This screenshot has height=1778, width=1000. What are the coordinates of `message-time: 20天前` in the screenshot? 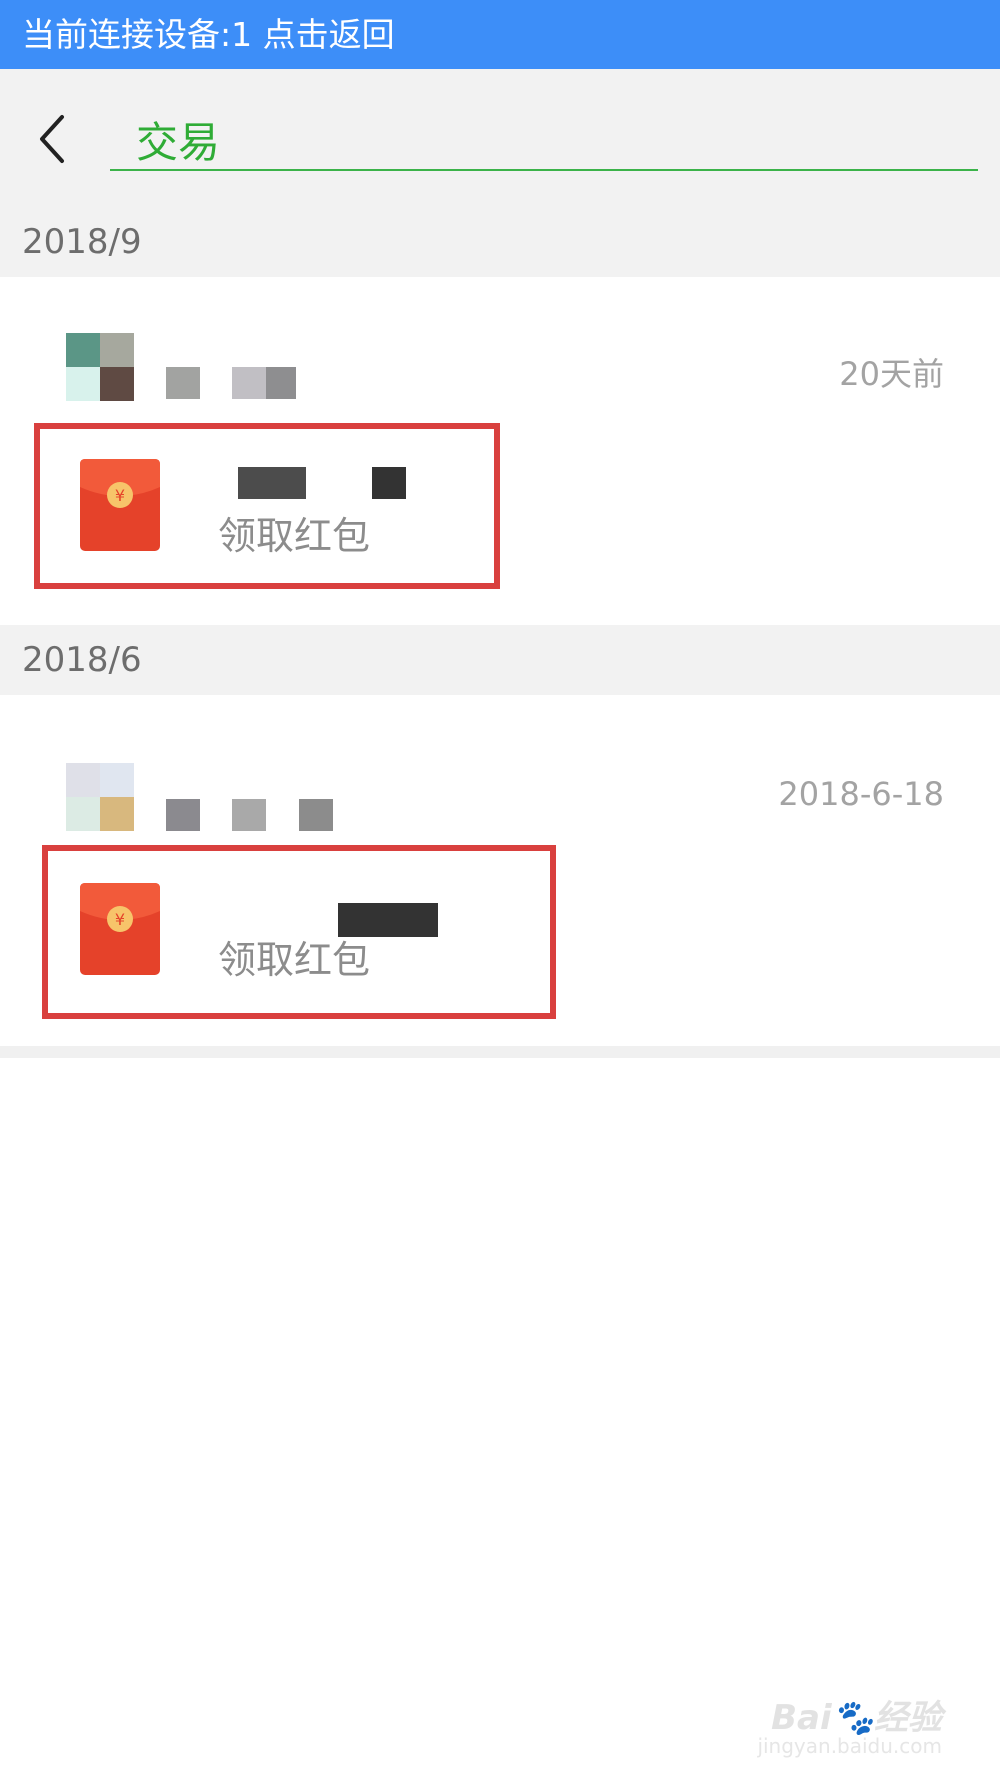 It's located at (891, 374).